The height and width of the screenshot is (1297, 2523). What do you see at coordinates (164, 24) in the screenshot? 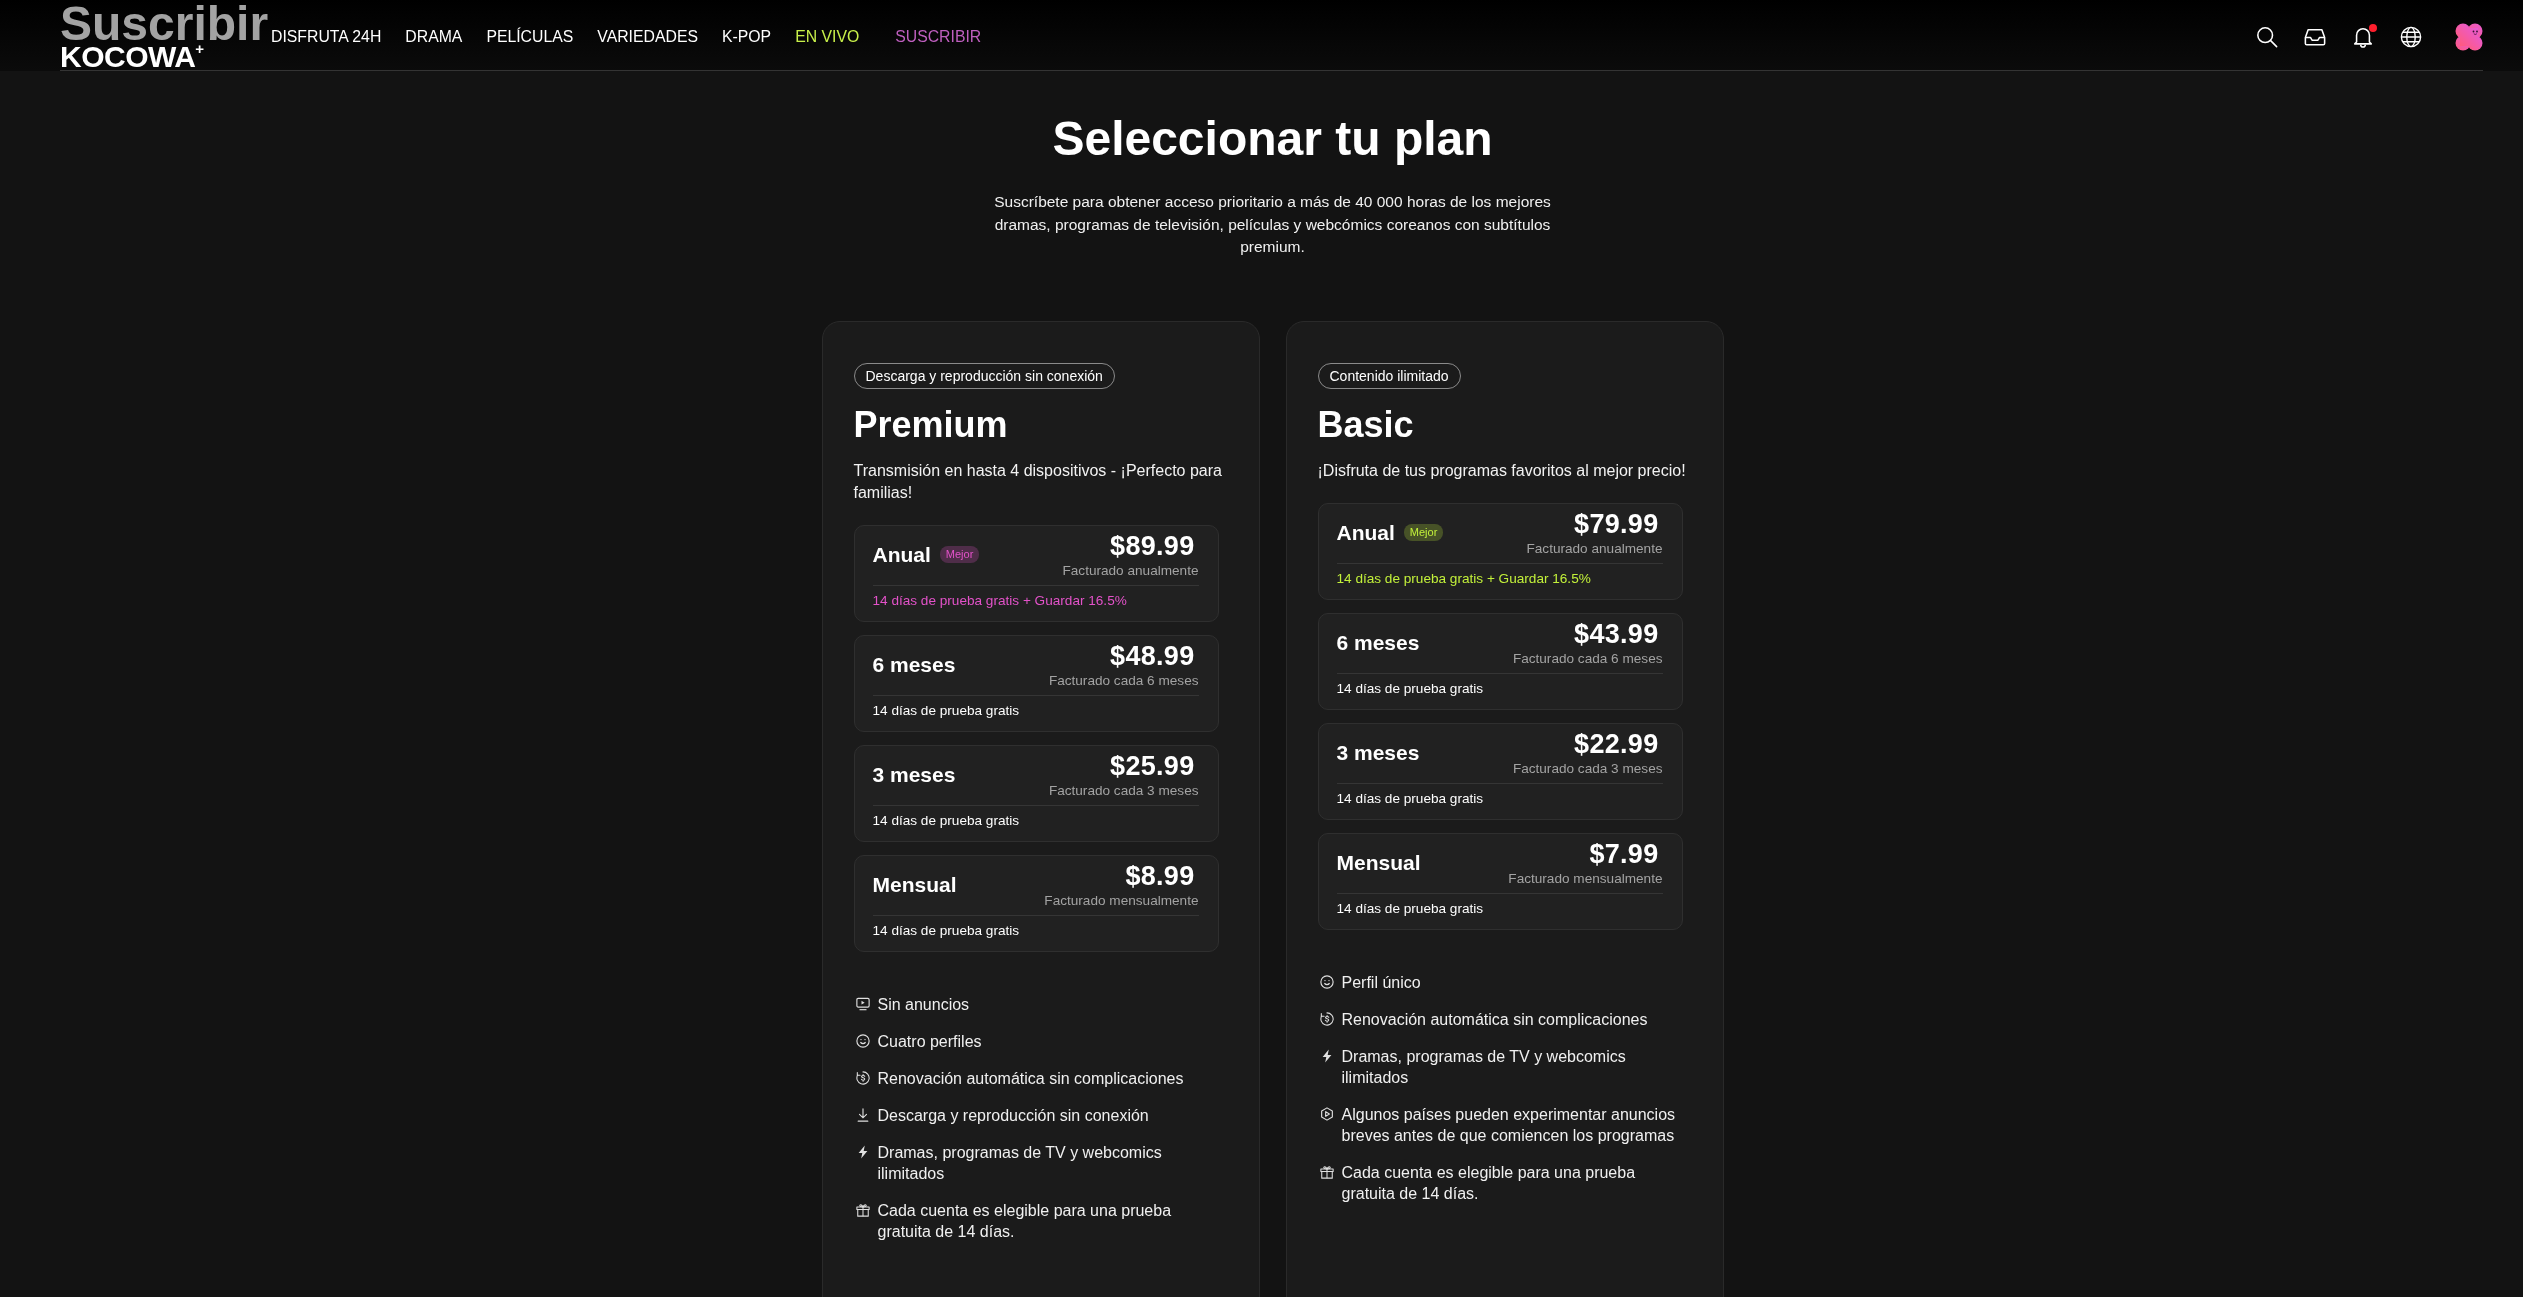
I see `page-label: Suscribir` at bounding box center [164, 24].